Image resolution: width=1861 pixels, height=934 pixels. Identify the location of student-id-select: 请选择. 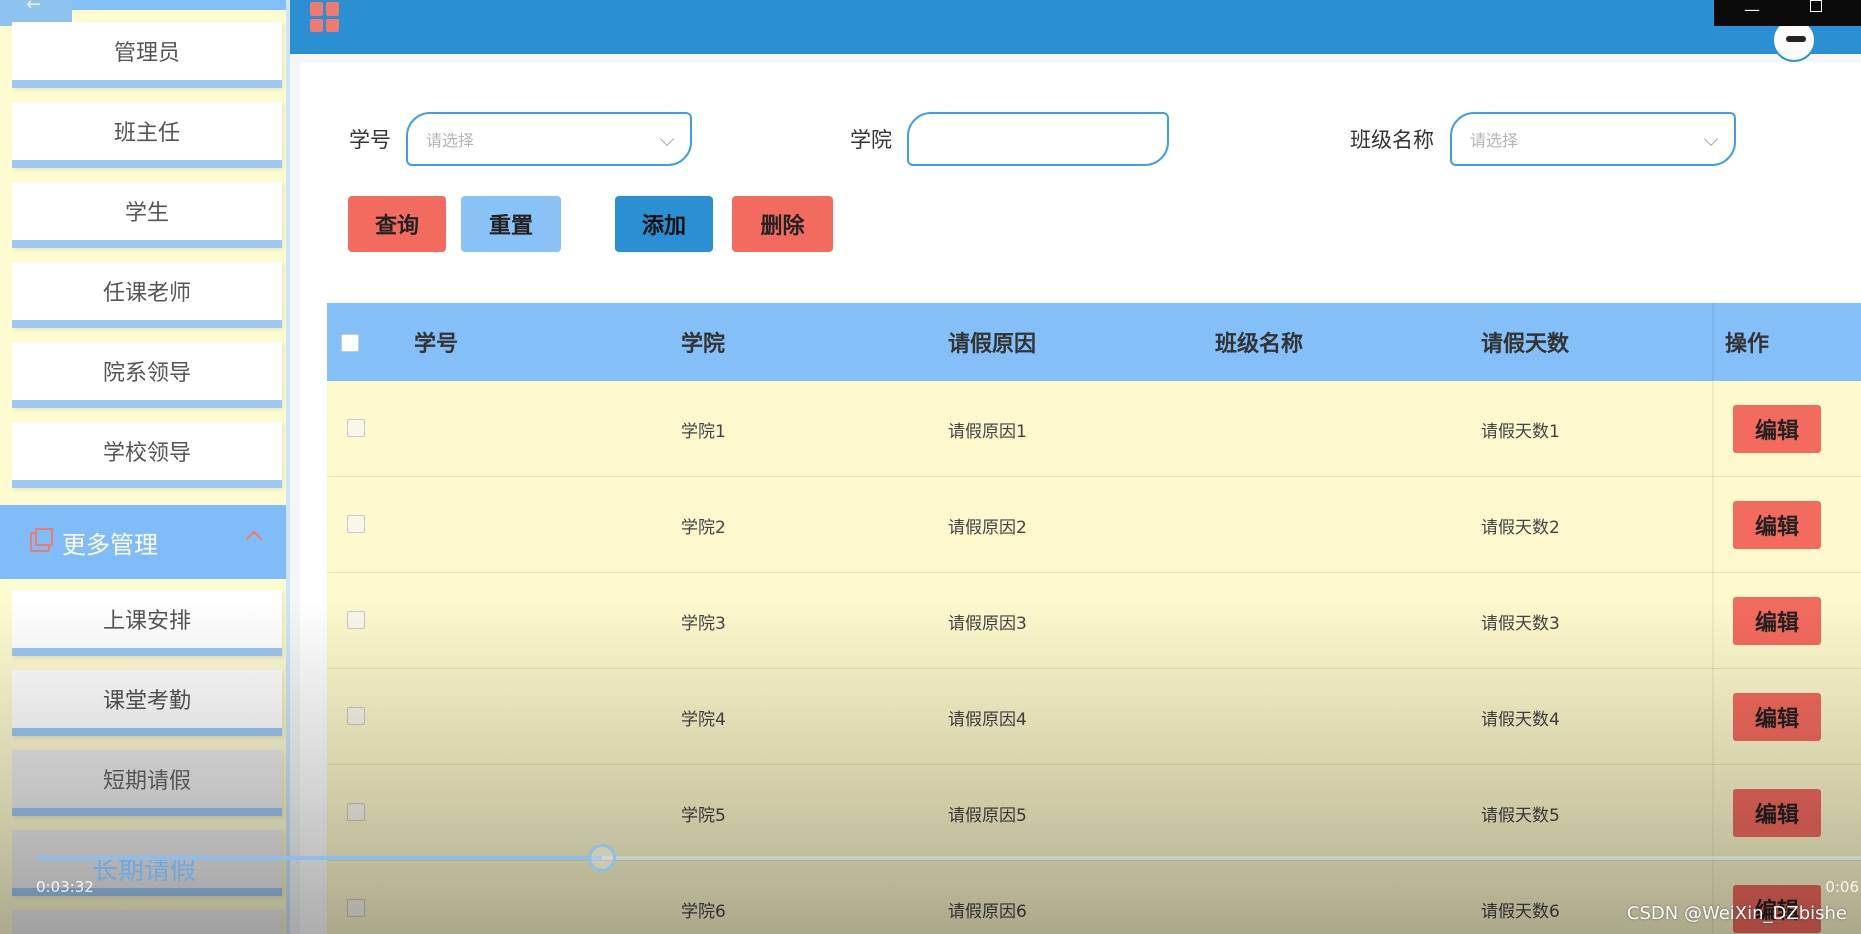
(549, 139).